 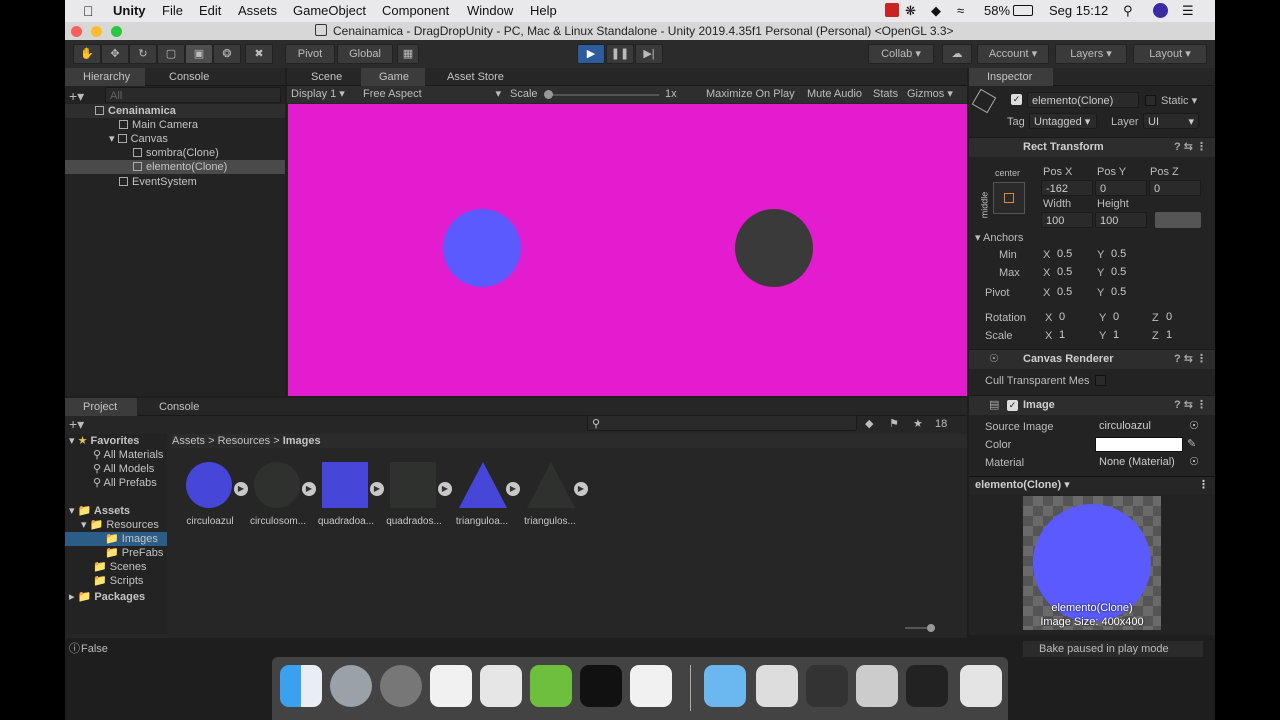 What do you see at coordinates (548, 94) in the screenshot?
I see `scale-slider-handle` at bounding box center [548, 94].